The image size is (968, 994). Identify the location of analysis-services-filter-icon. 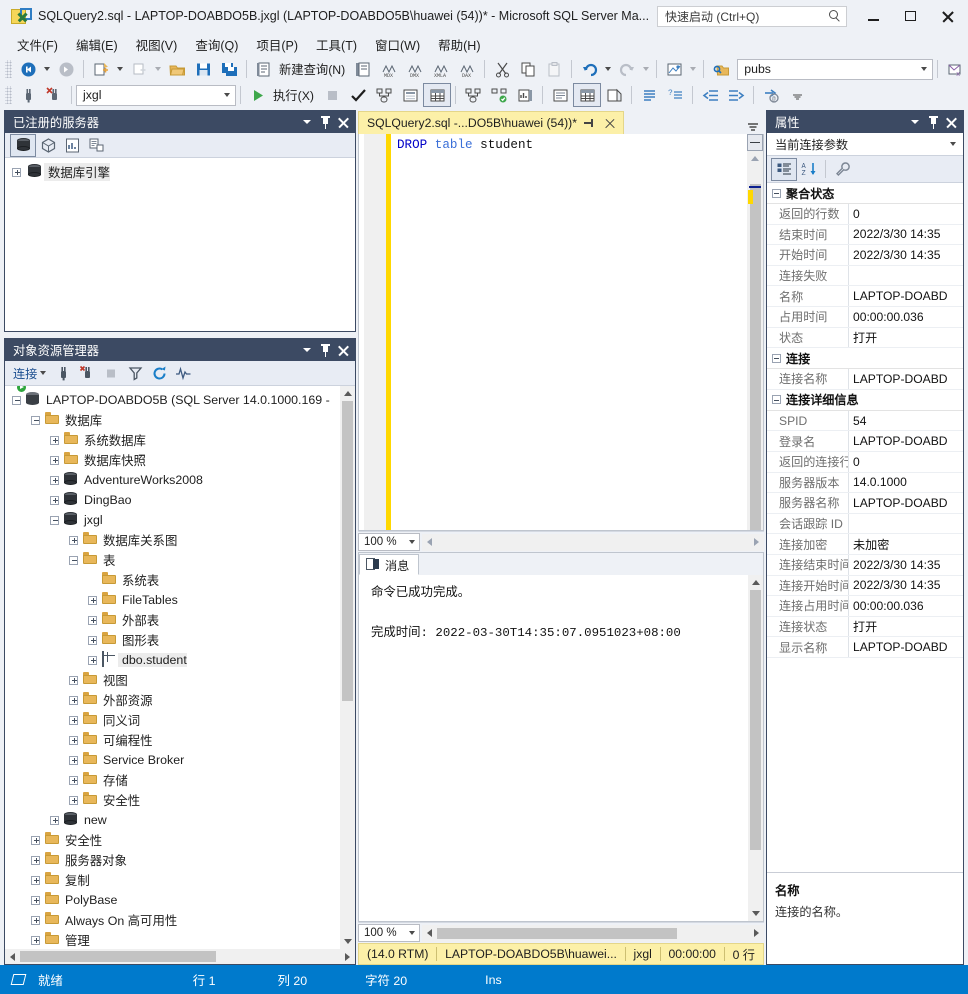
(48, 145).